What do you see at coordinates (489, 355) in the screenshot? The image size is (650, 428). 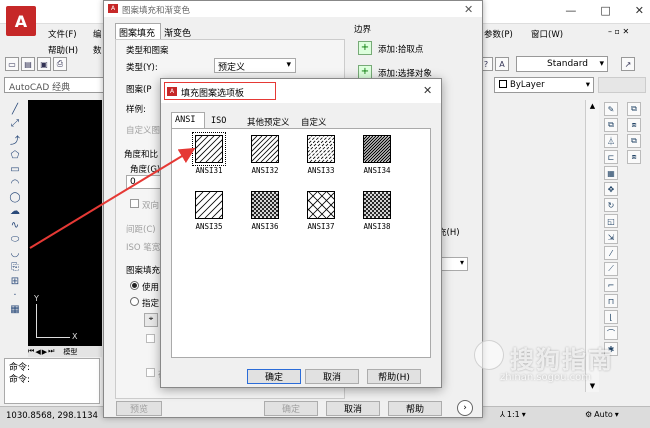 I see `watermark-logo-icon` at bounding box center [489, 355].